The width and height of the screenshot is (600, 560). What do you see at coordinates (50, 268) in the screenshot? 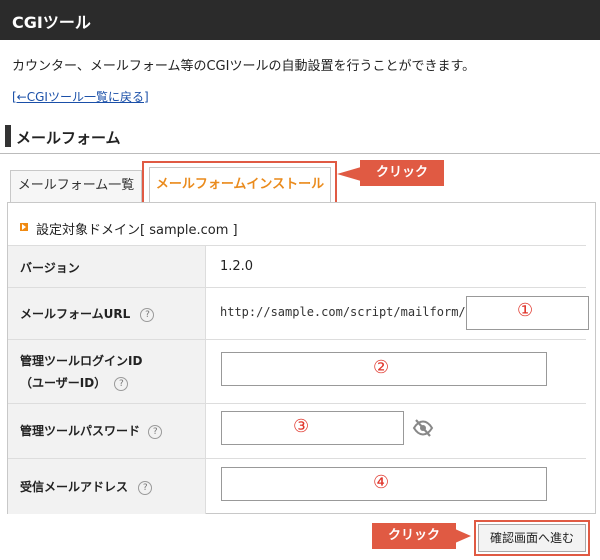
I see `version-label: バージョン` at bounding box center [50, 268].